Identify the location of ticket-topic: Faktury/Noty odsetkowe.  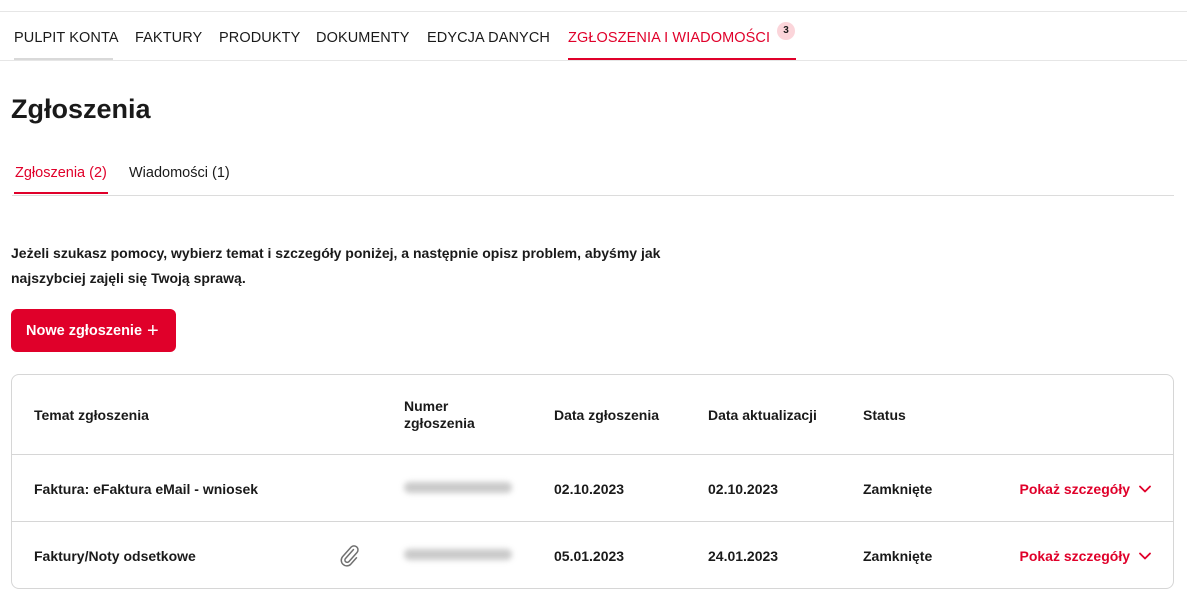
(115, 556).